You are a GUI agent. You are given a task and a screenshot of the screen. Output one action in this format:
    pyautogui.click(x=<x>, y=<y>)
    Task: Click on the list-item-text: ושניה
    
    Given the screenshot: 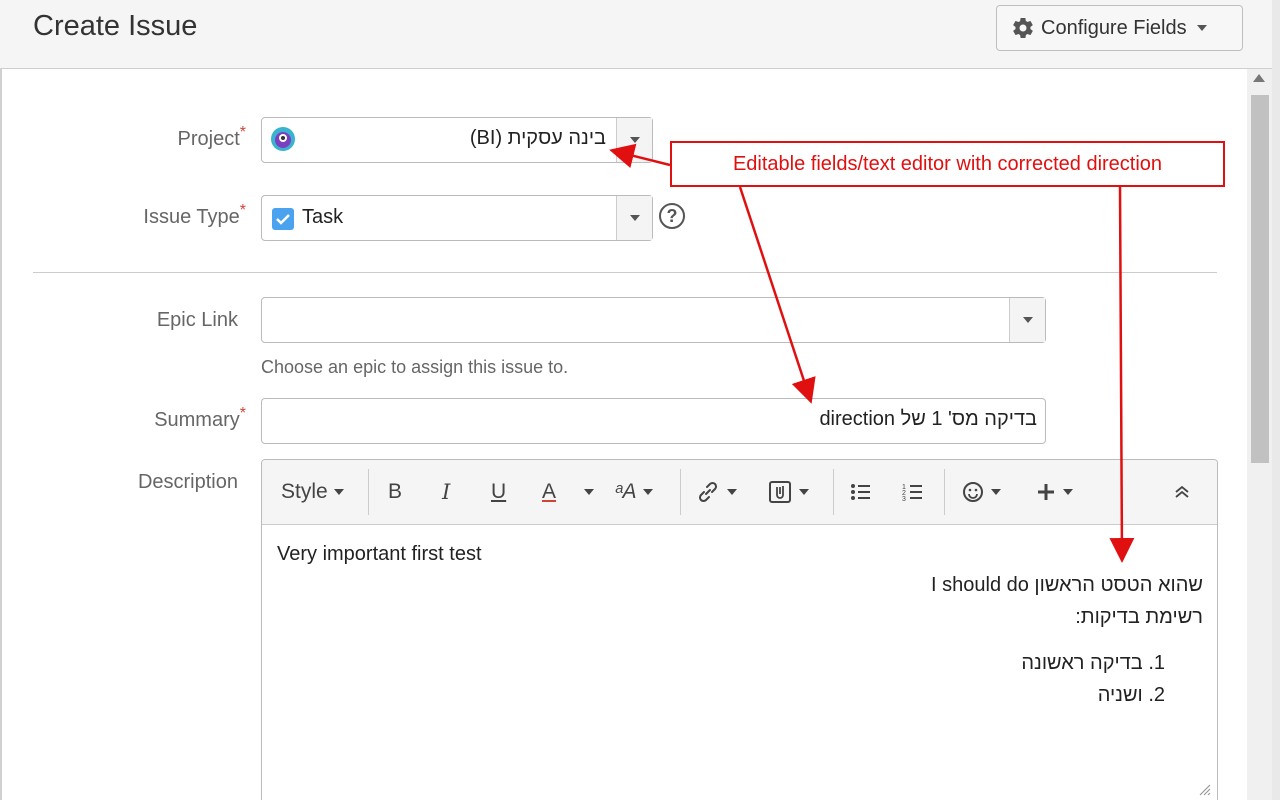 What is the action you would take?
    pyautogui.click(x=1120, y=695)
    